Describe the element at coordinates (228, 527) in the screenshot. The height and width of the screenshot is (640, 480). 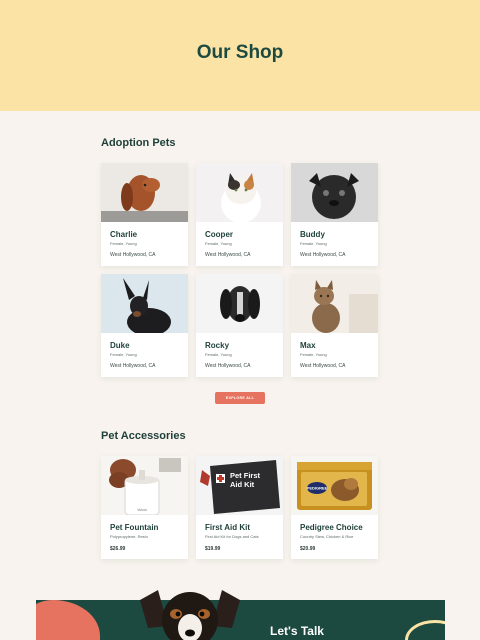
I see `product-name: First Aid Kit` at that location.